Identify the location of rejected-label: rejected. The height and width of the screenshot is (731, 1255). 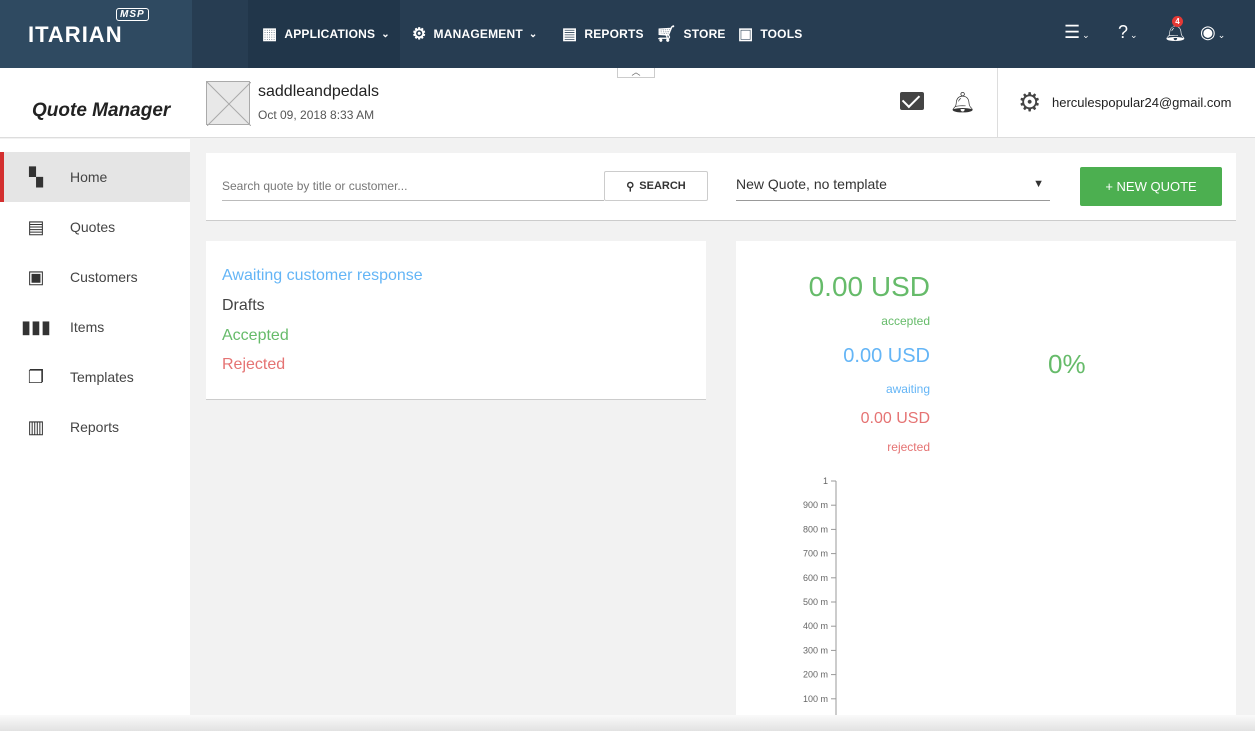
(908, 447).